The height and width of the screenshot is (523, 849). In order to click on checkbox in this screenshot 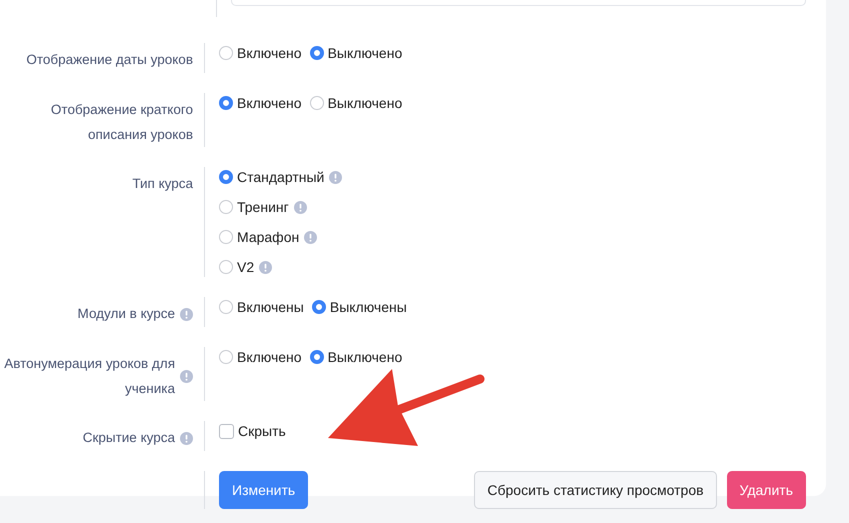, I will do `click(226, 431)`.